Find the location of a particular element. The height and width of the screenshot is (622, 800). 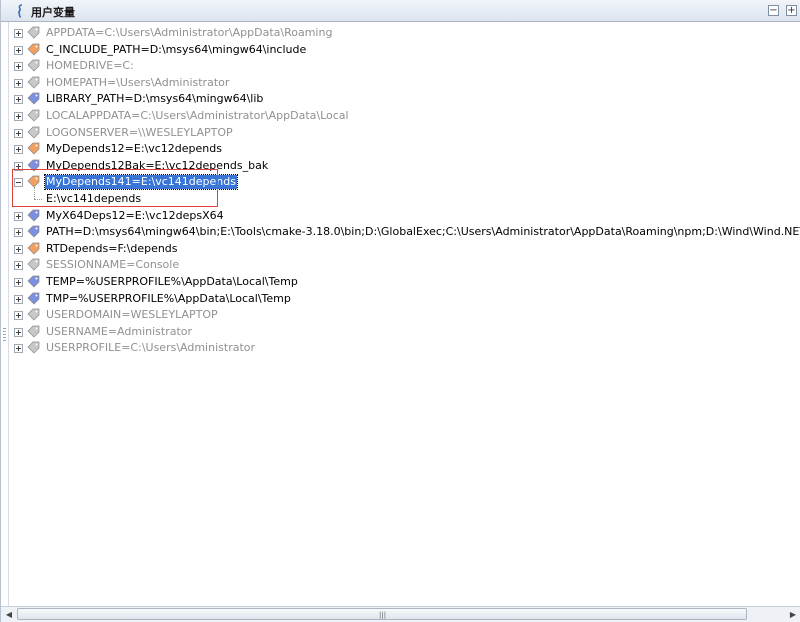

splitter is located at coordinates (5, 315).